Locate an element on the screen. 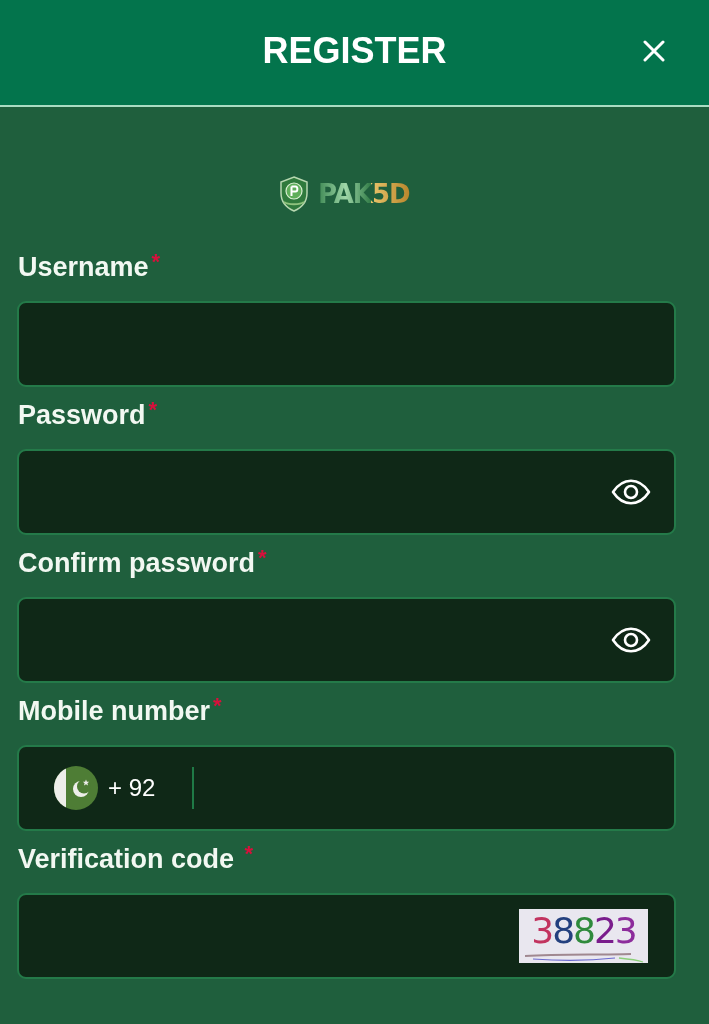  text-field is located at coordinates (346, 344).